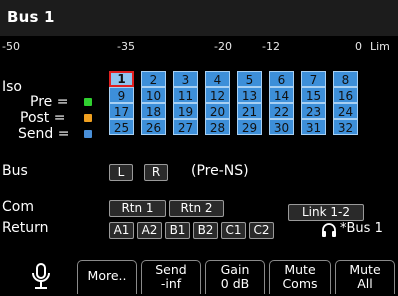 This screenshot has height=296, width=398. What do you see at coordinates (300, 269) in the screenshot?
I see `mute-coms-softkey-line1: Mute` at bounding box center [300, 269].